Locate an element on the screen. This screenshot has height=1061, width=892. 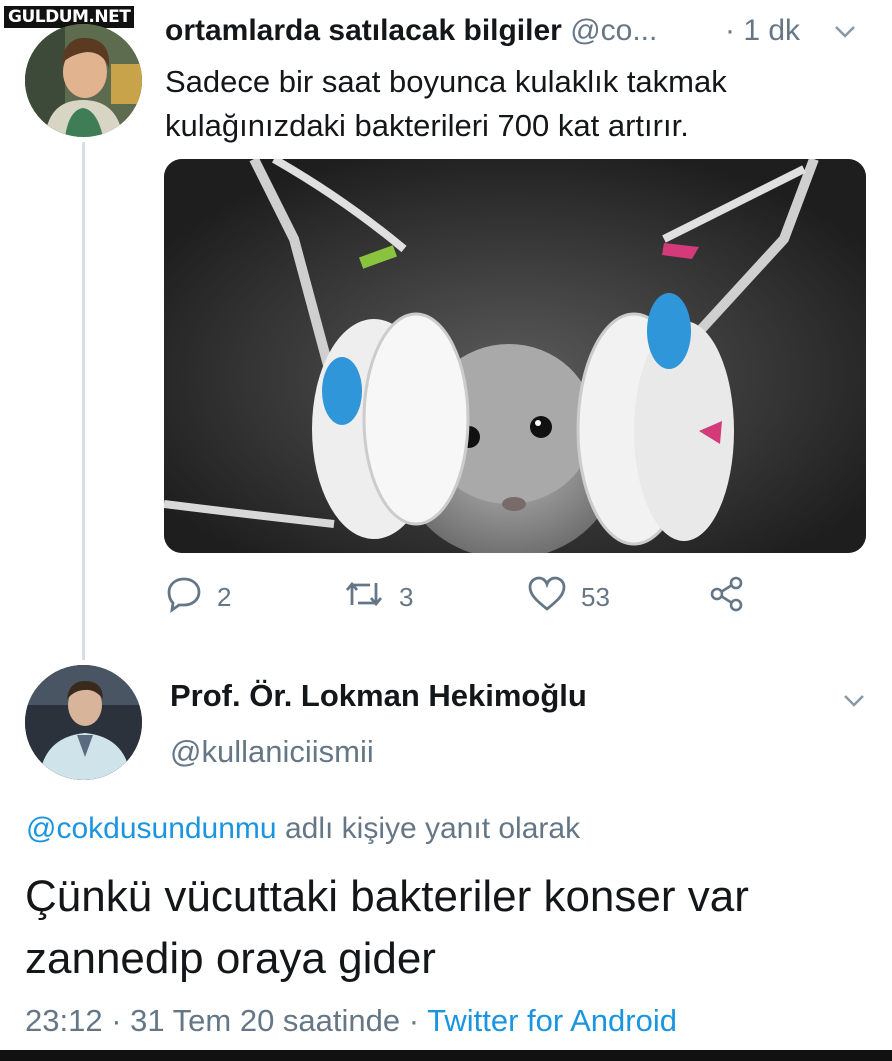
display-name: Prof. Ör. Lokman Hekimoğlu is located at coordinates (378, 696).